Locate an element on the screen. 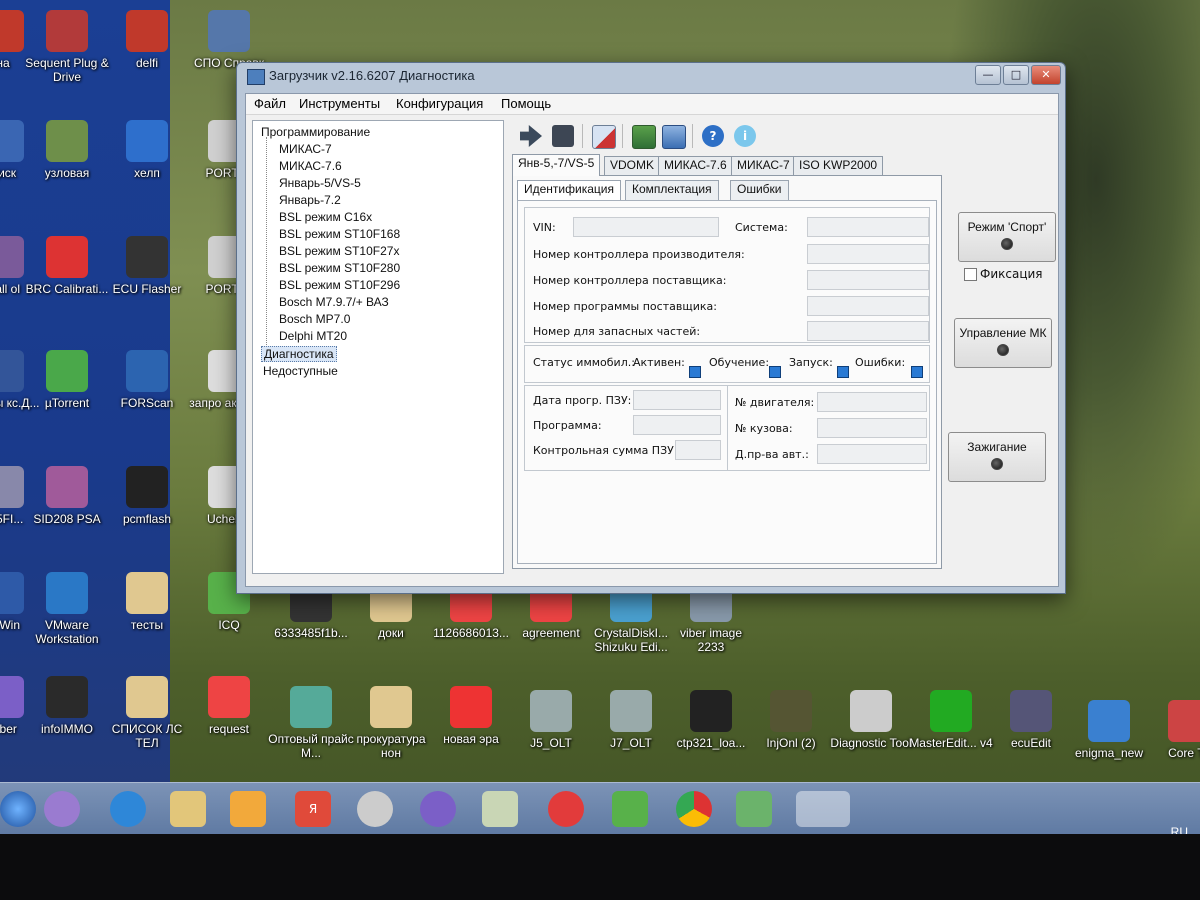 This screenshot has width=1200, height=900. desktop-icon: J5_OLT is located at coordinates (551, 720).